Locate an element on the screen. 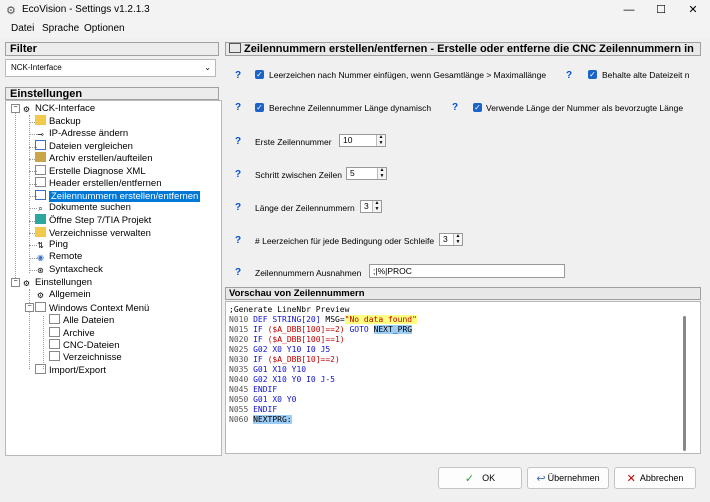 The width and height of the screenshot is (710, 502). expand-toggle-context-menu: − is located at coordinates (29, 307).